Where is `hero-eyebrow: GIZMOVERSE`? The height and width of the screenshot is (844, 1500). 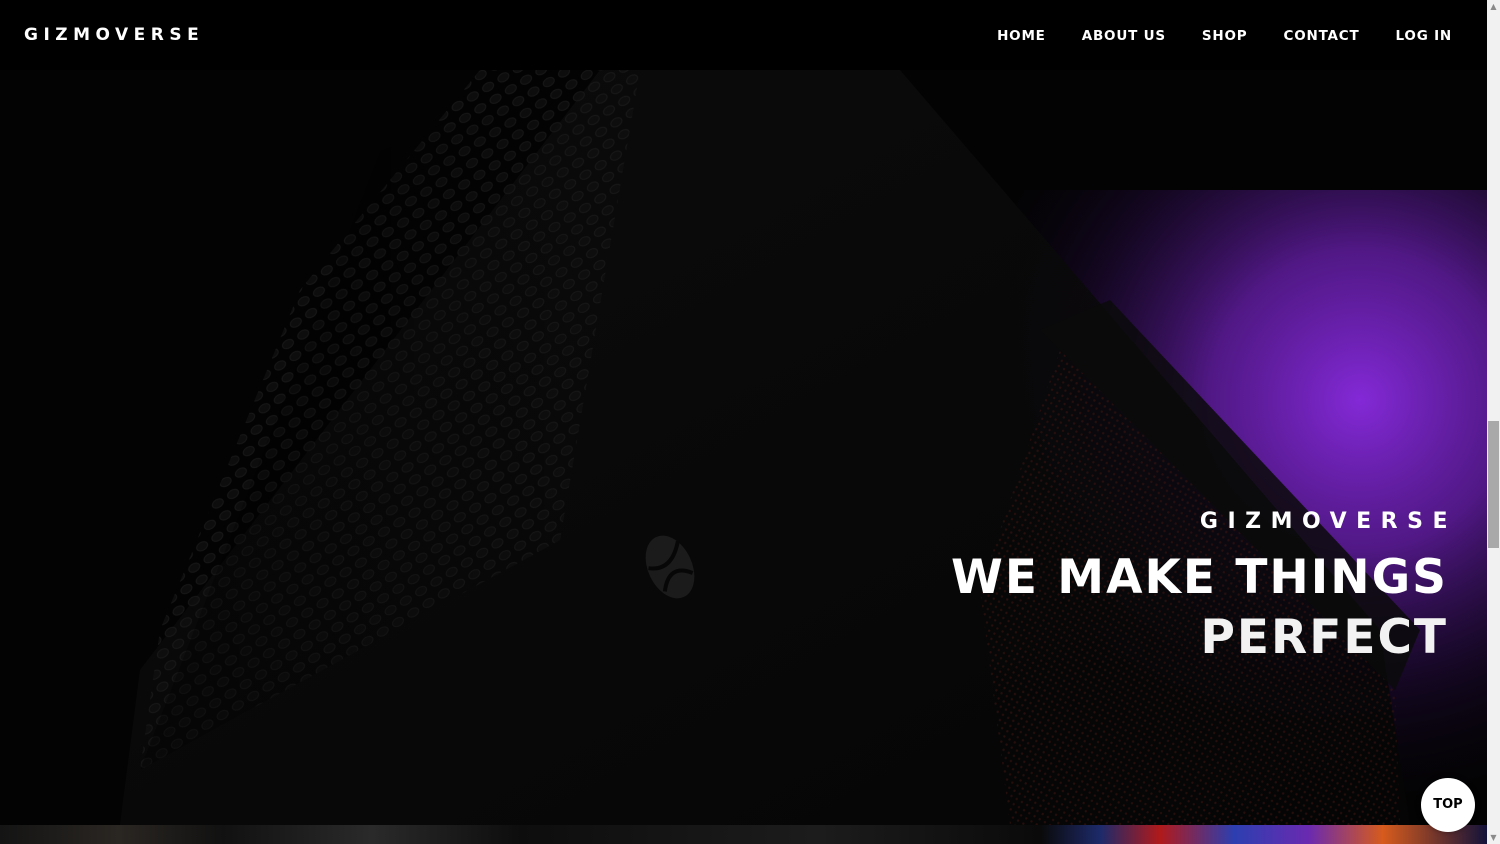
hero-eyebrow: GIZMOVERSE is located at coordinates (1328, 521).